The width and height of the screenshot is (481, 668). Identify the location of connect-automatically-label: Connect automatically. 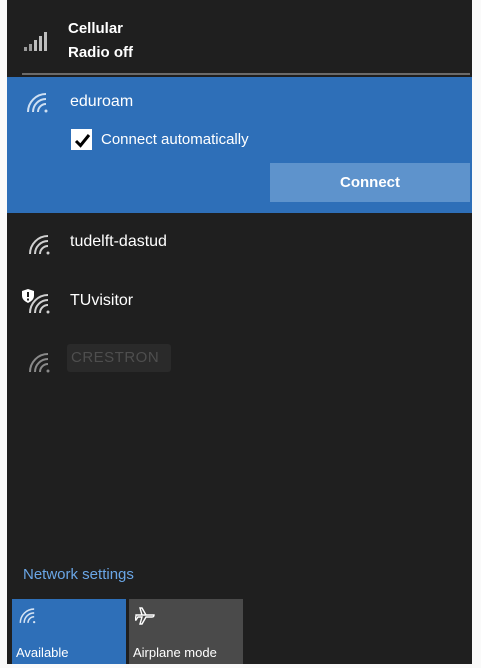
(175, 139).